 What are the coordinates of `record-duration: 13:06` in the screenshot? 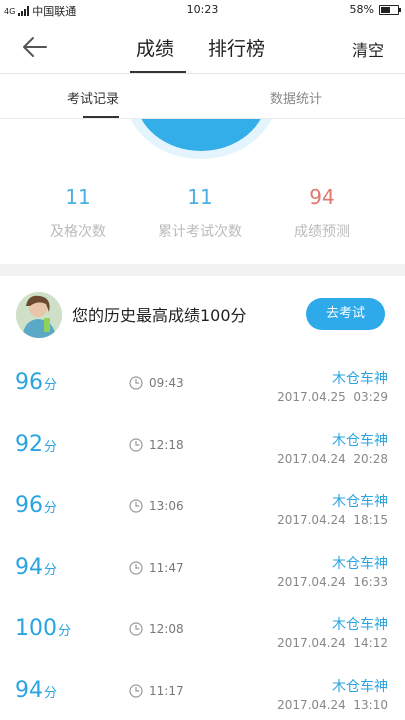 It's located at (166, 506).